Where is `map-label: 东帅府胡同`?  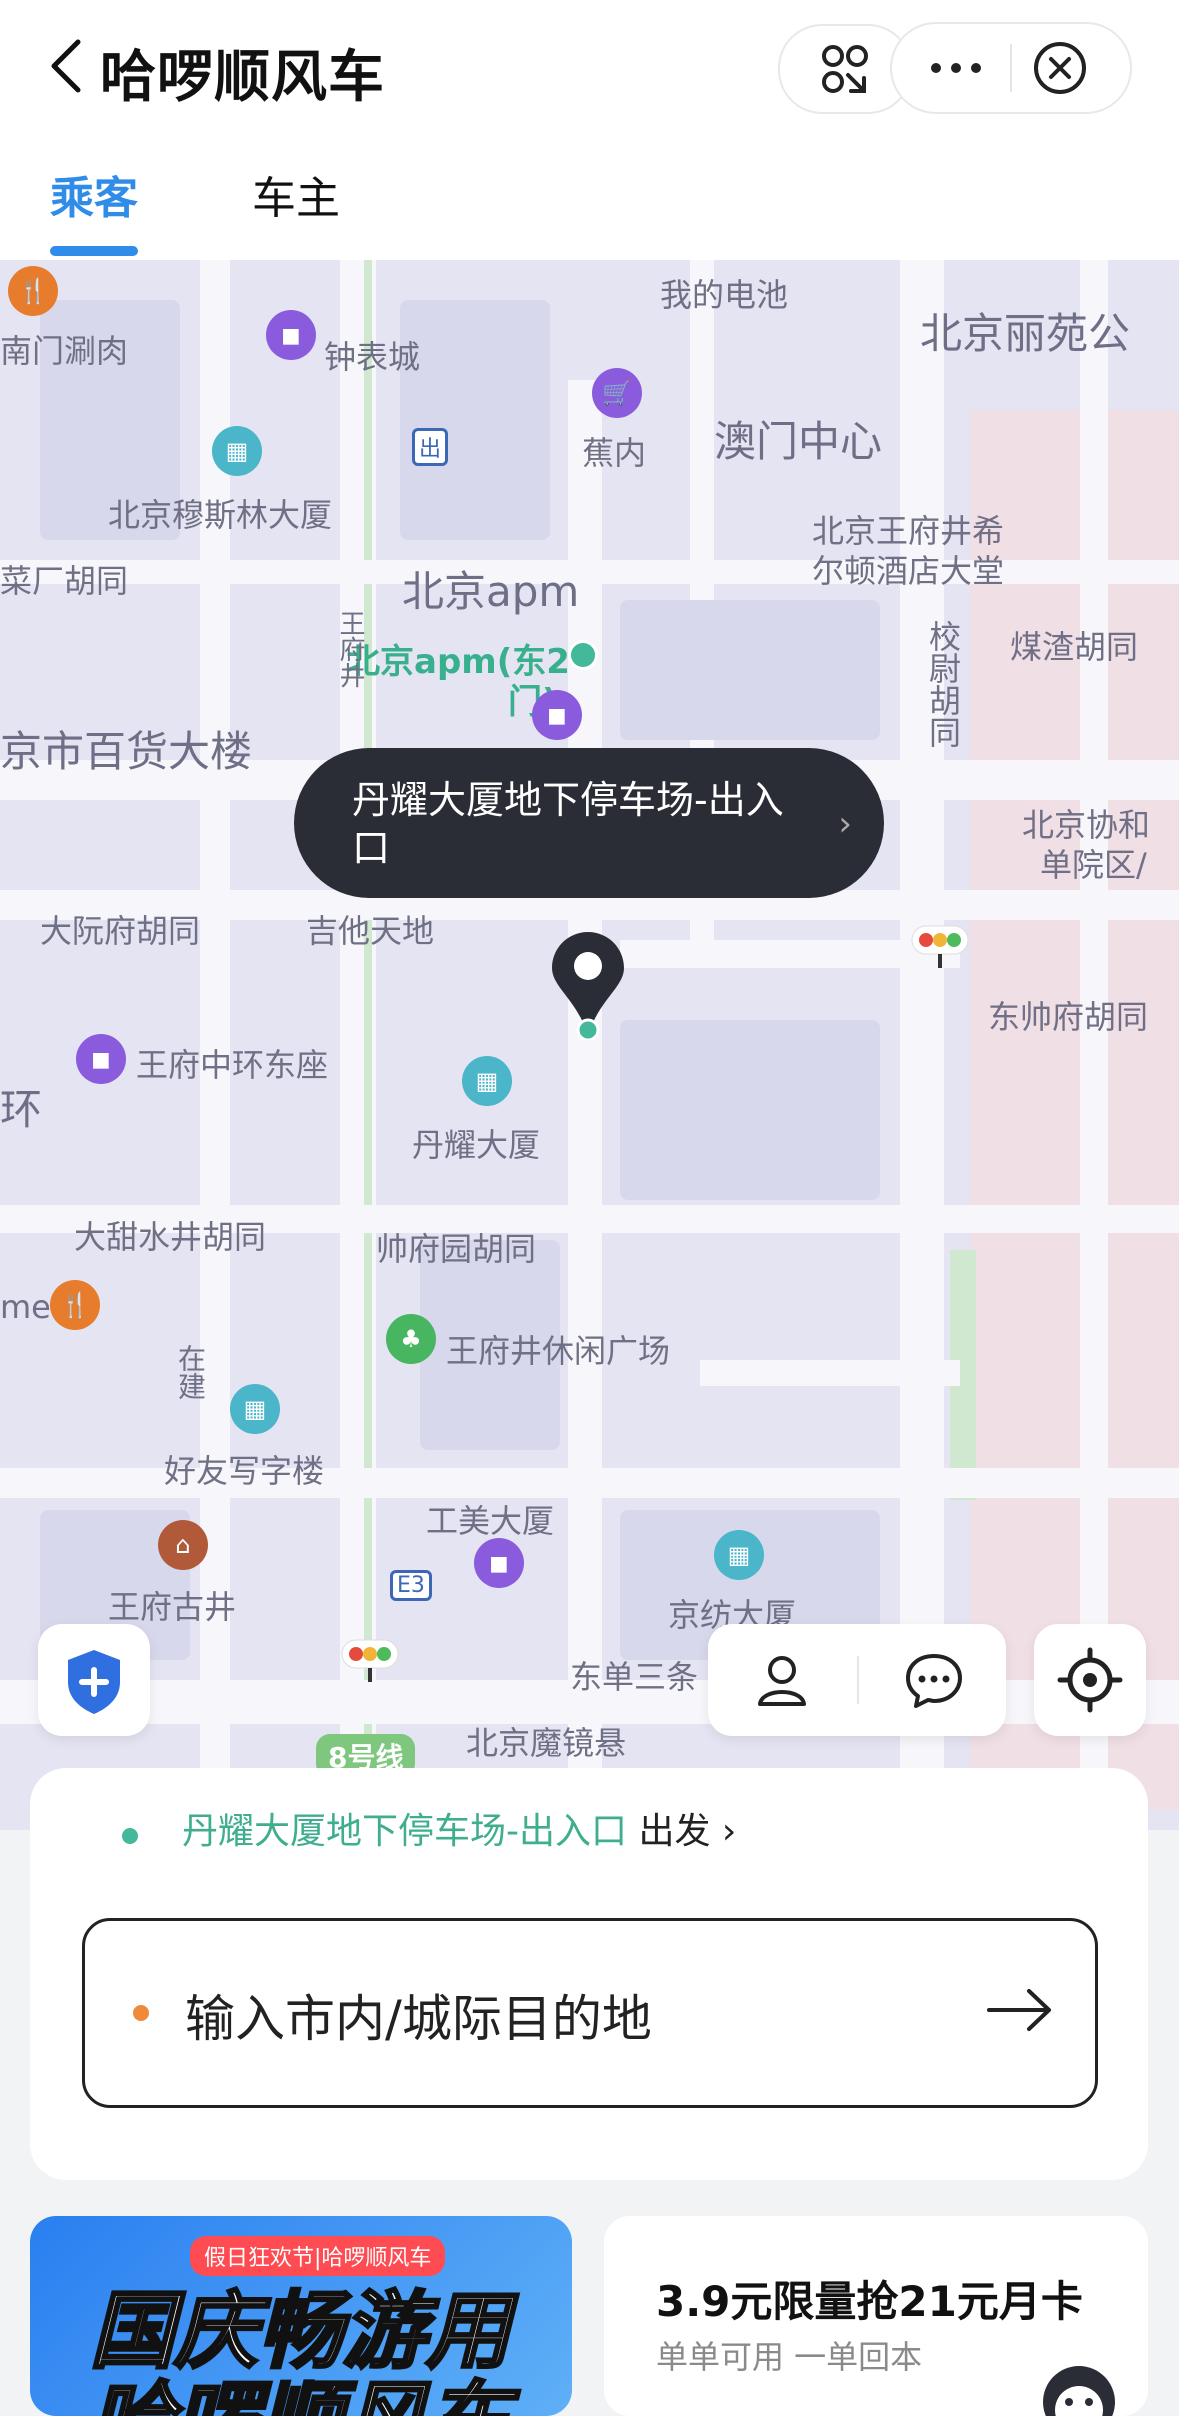 map-label: 东帅府胡同 is located at coordinates (1068, 1017).